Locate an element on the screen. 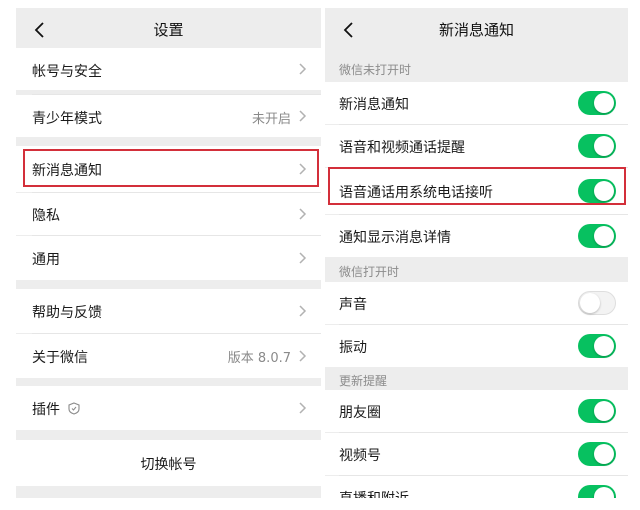 This screenshot has width=640, height=510. settings-item-label: 青少年模式 is located at coordinates (67, 119).